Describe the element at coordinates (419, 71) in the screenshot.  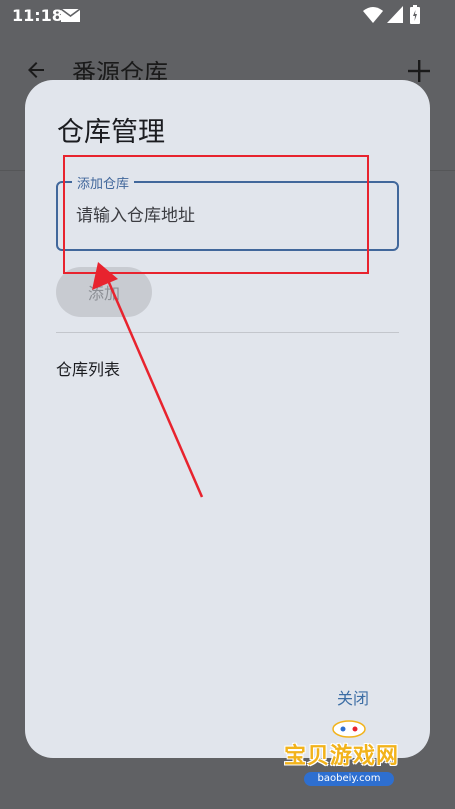
I see `plus-icon` at that location.